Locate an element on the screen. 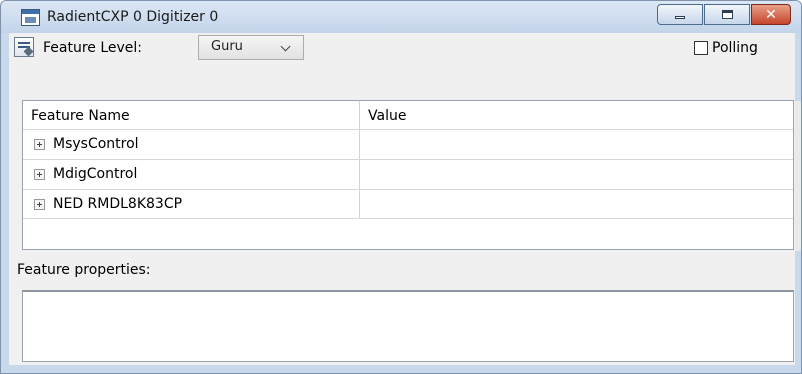 The image size is (802, 374). minimize-button is located at coordinates (680, 14).